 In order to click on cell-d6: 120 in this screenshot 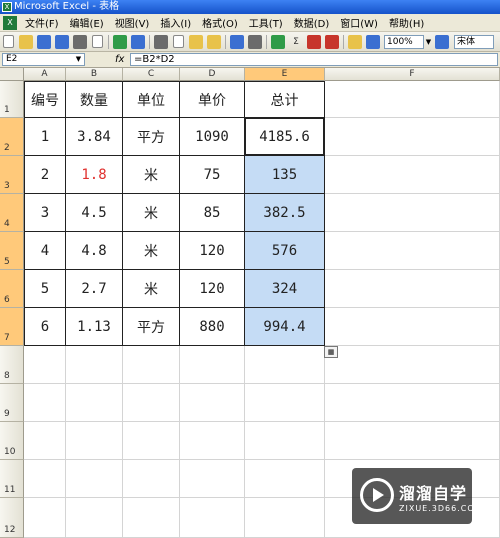, I will do `click(212, 289)`.